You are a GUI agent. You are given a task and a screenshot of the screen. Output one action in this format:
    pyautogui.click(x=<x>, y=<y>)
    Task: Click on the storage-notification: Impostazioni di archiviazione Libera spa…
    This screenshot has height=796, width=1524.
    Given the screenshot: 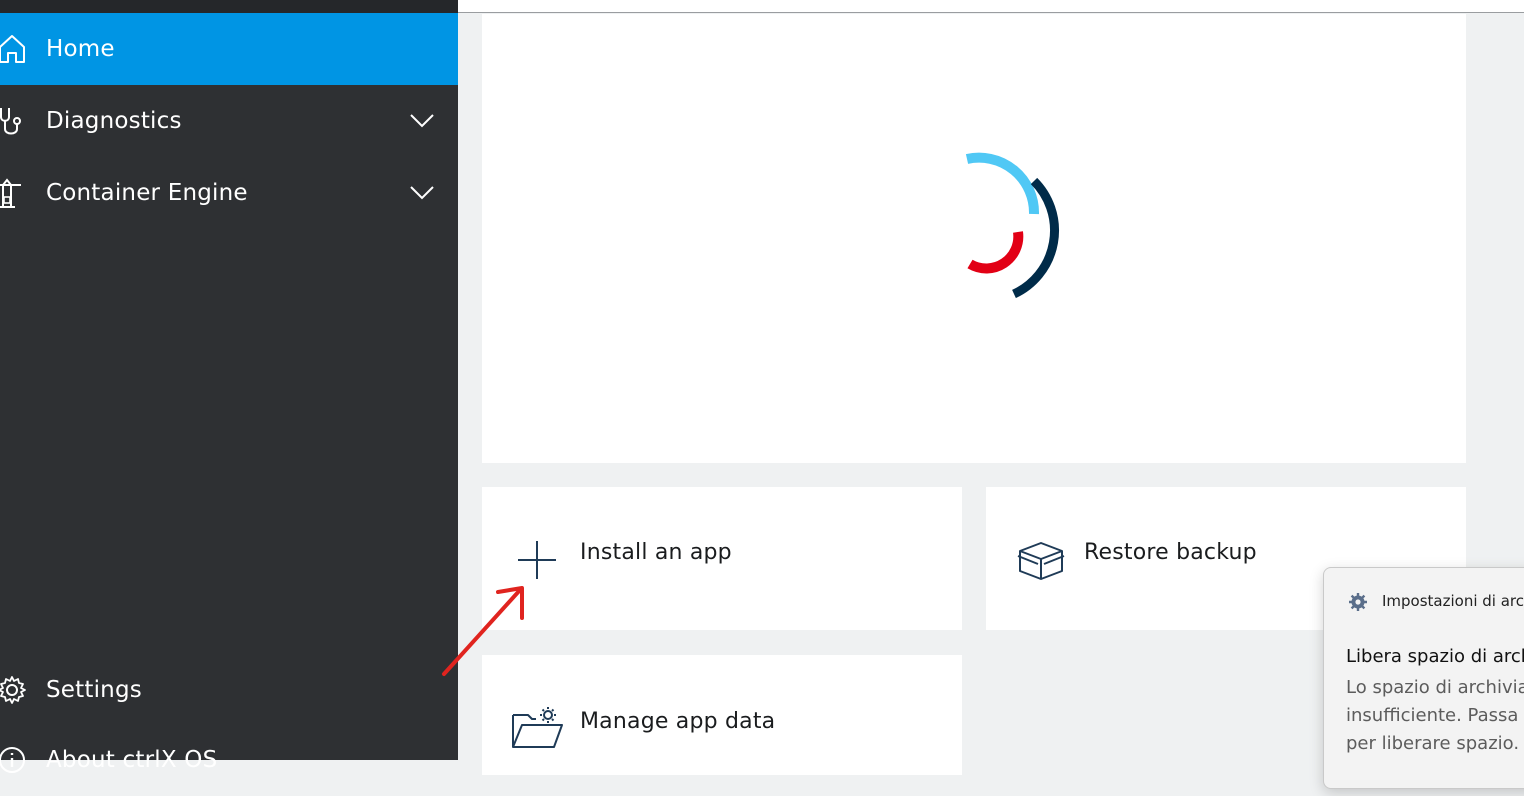 What is the action you would take?
    pyautogui.click(x=1423, y=678)
    